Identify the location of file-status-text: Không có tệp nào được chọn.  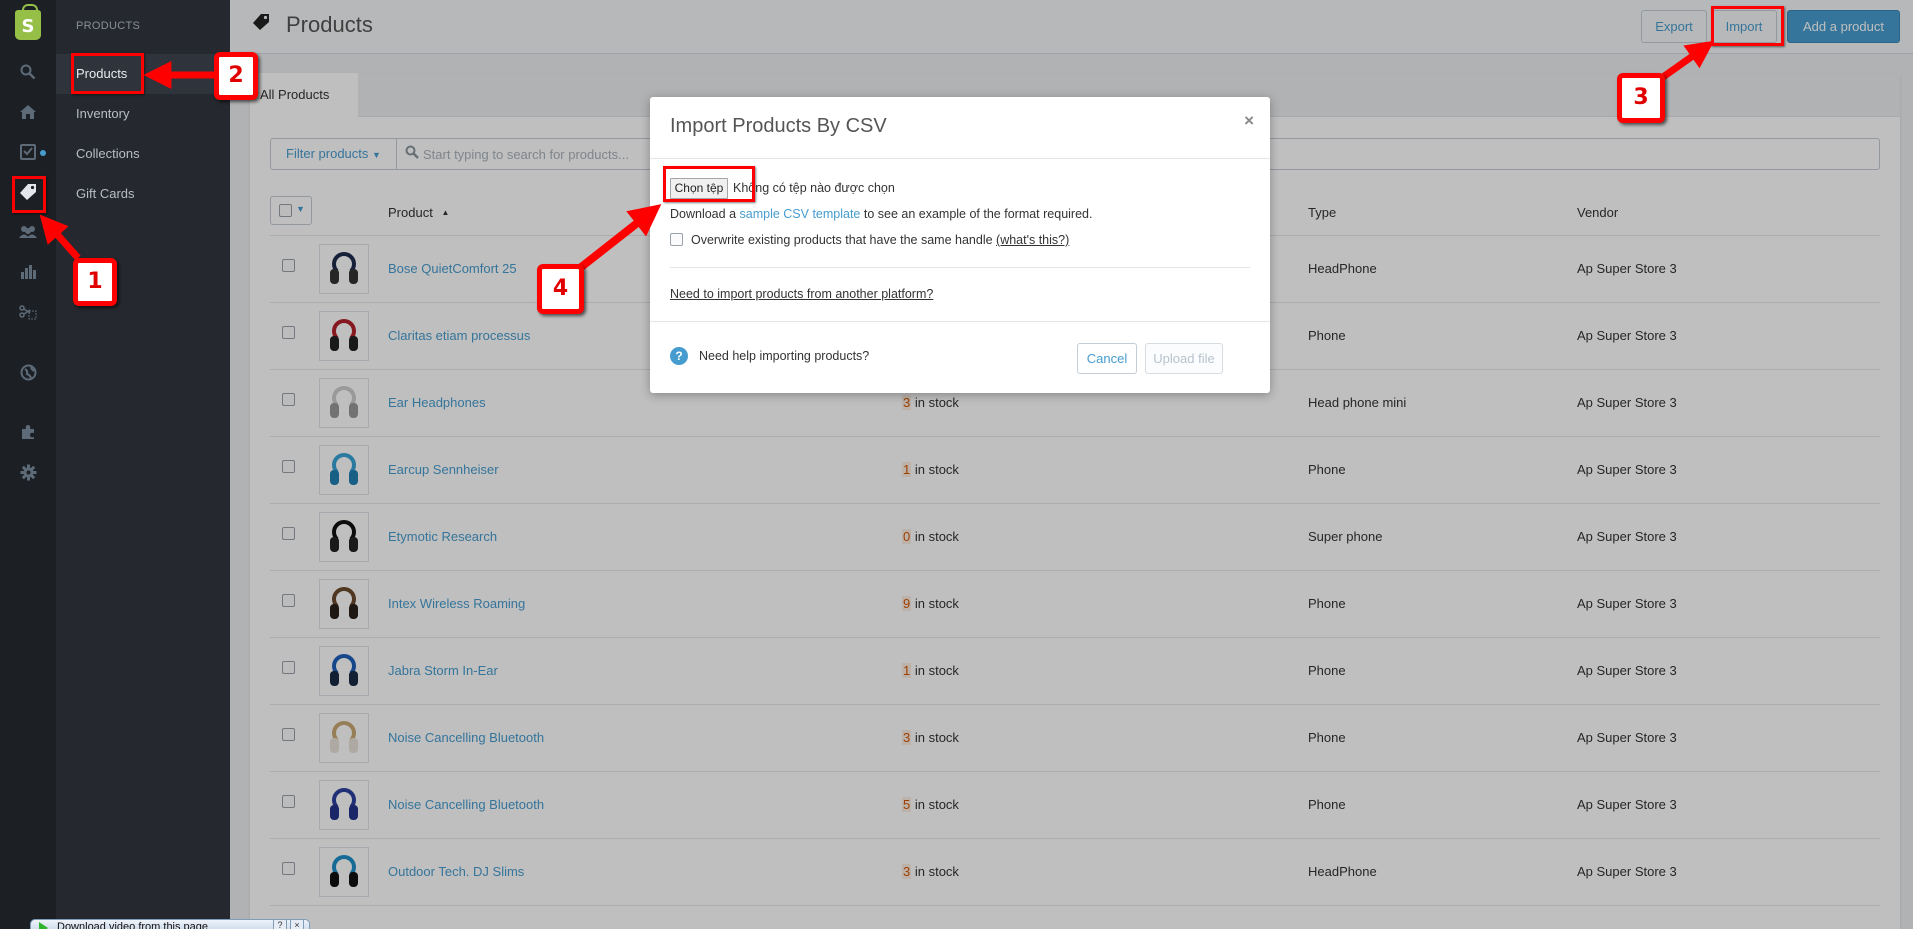
(814, 188).